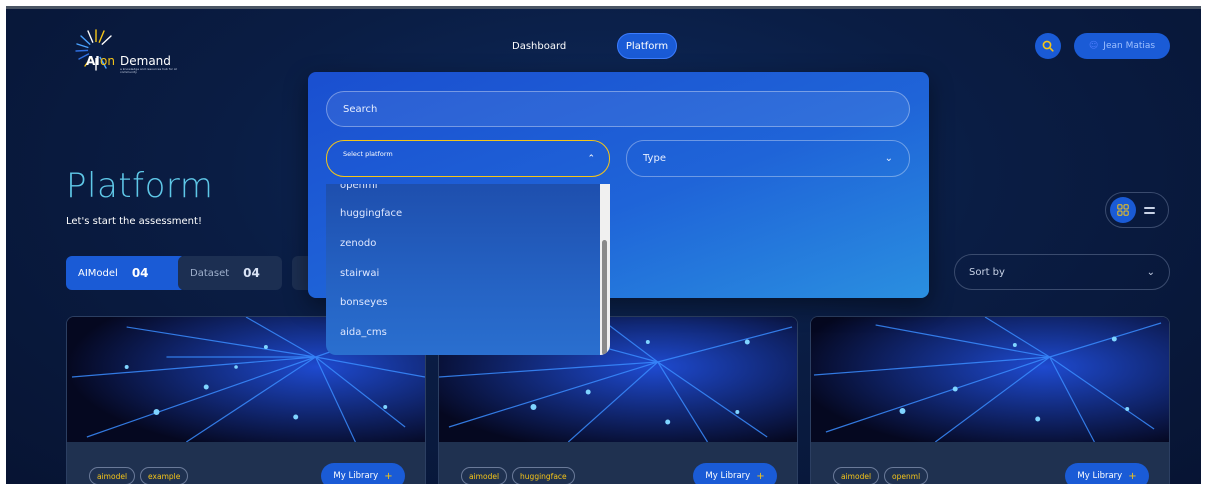 The image size is (1207, 484). Describe the element at coordinates (210, 273) in the screenshot. I see `tab-label: Dataset` at that location.